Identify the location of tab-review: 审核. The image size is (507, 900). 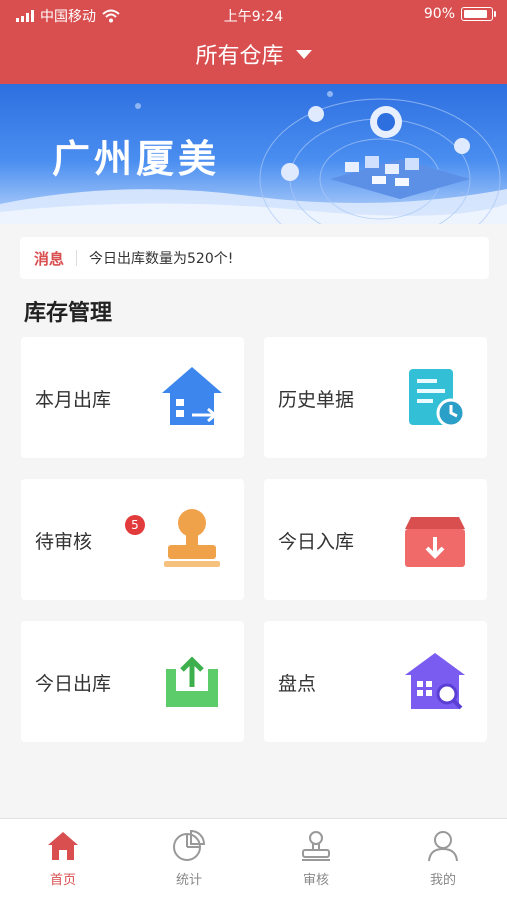
(316, 858).